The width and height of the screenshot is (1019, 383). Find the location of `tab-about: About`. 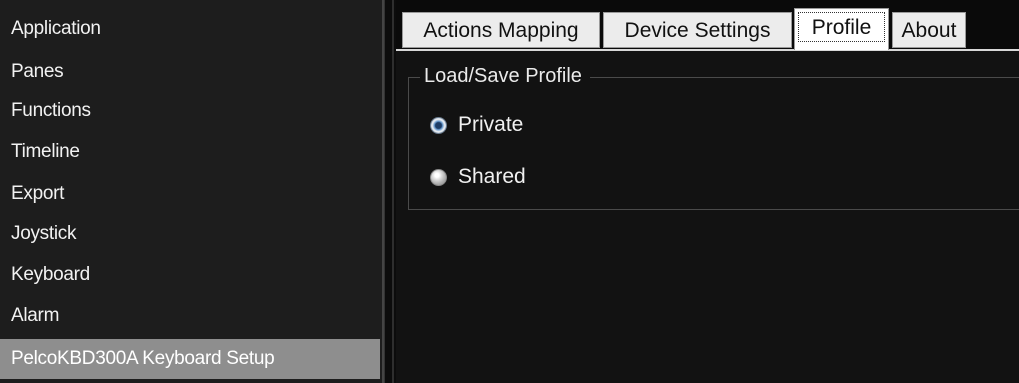

tab-about: About is located at coordinates (929, 30).